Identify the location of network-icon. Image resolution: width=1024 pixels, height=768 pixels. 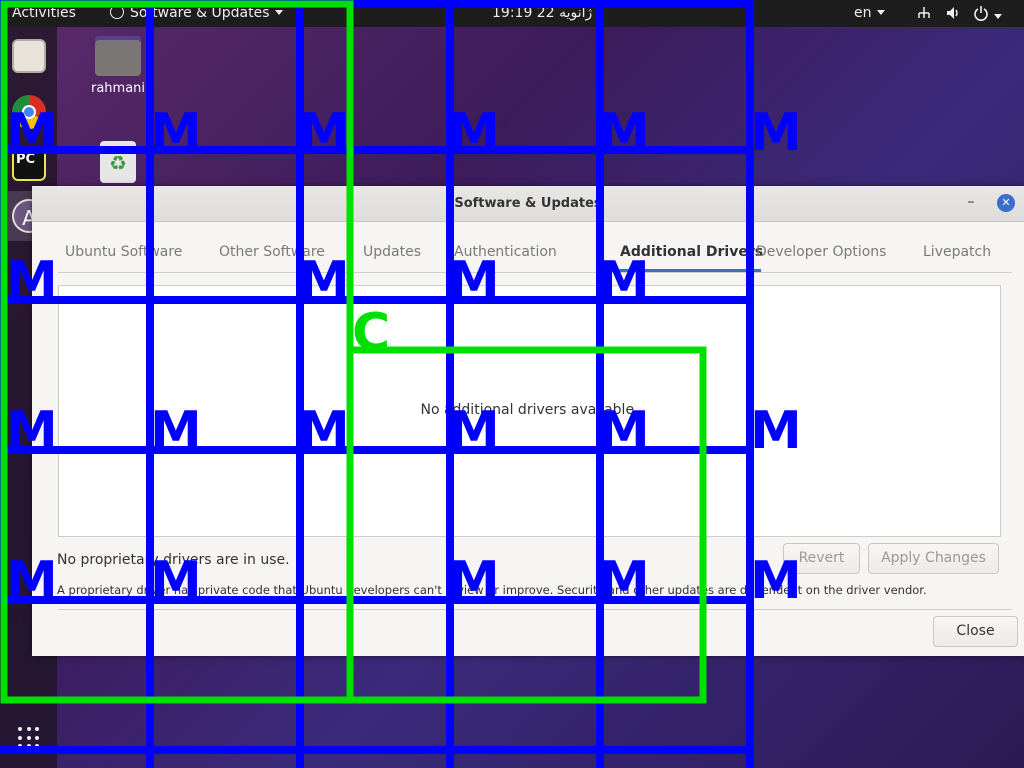
(924, 15).